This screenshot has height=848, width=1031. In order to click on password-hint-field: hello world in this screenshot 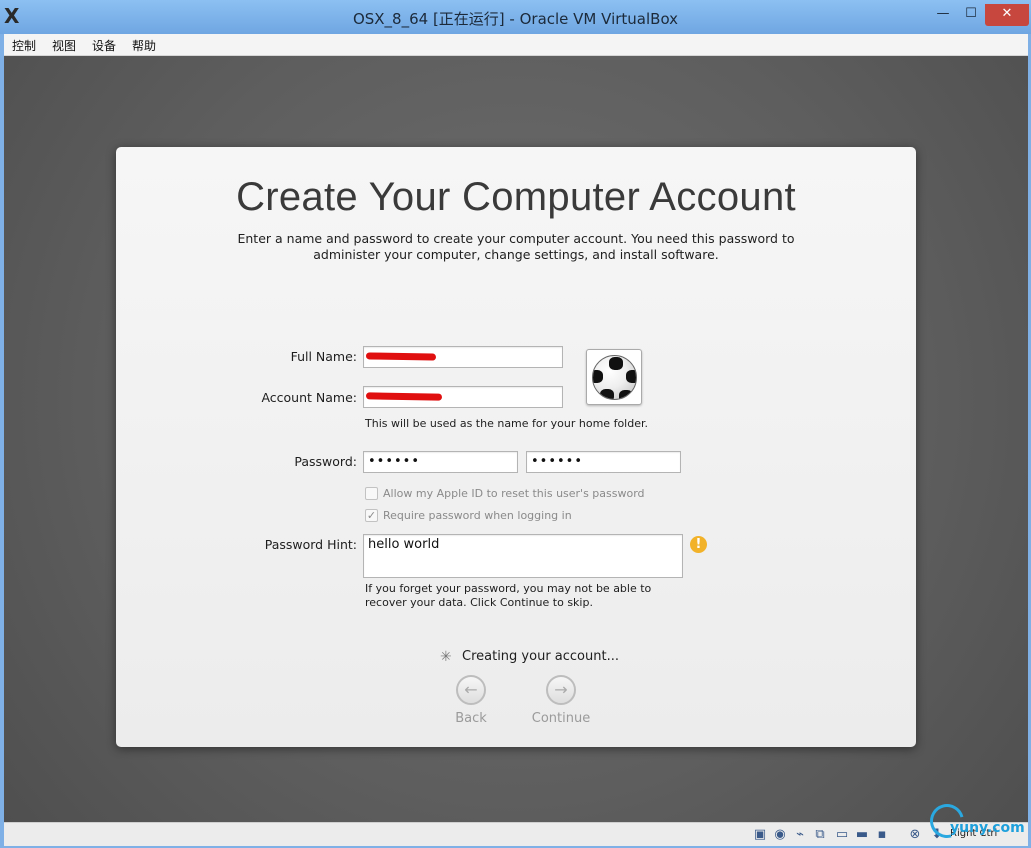, I will do `click(523, 556)`.